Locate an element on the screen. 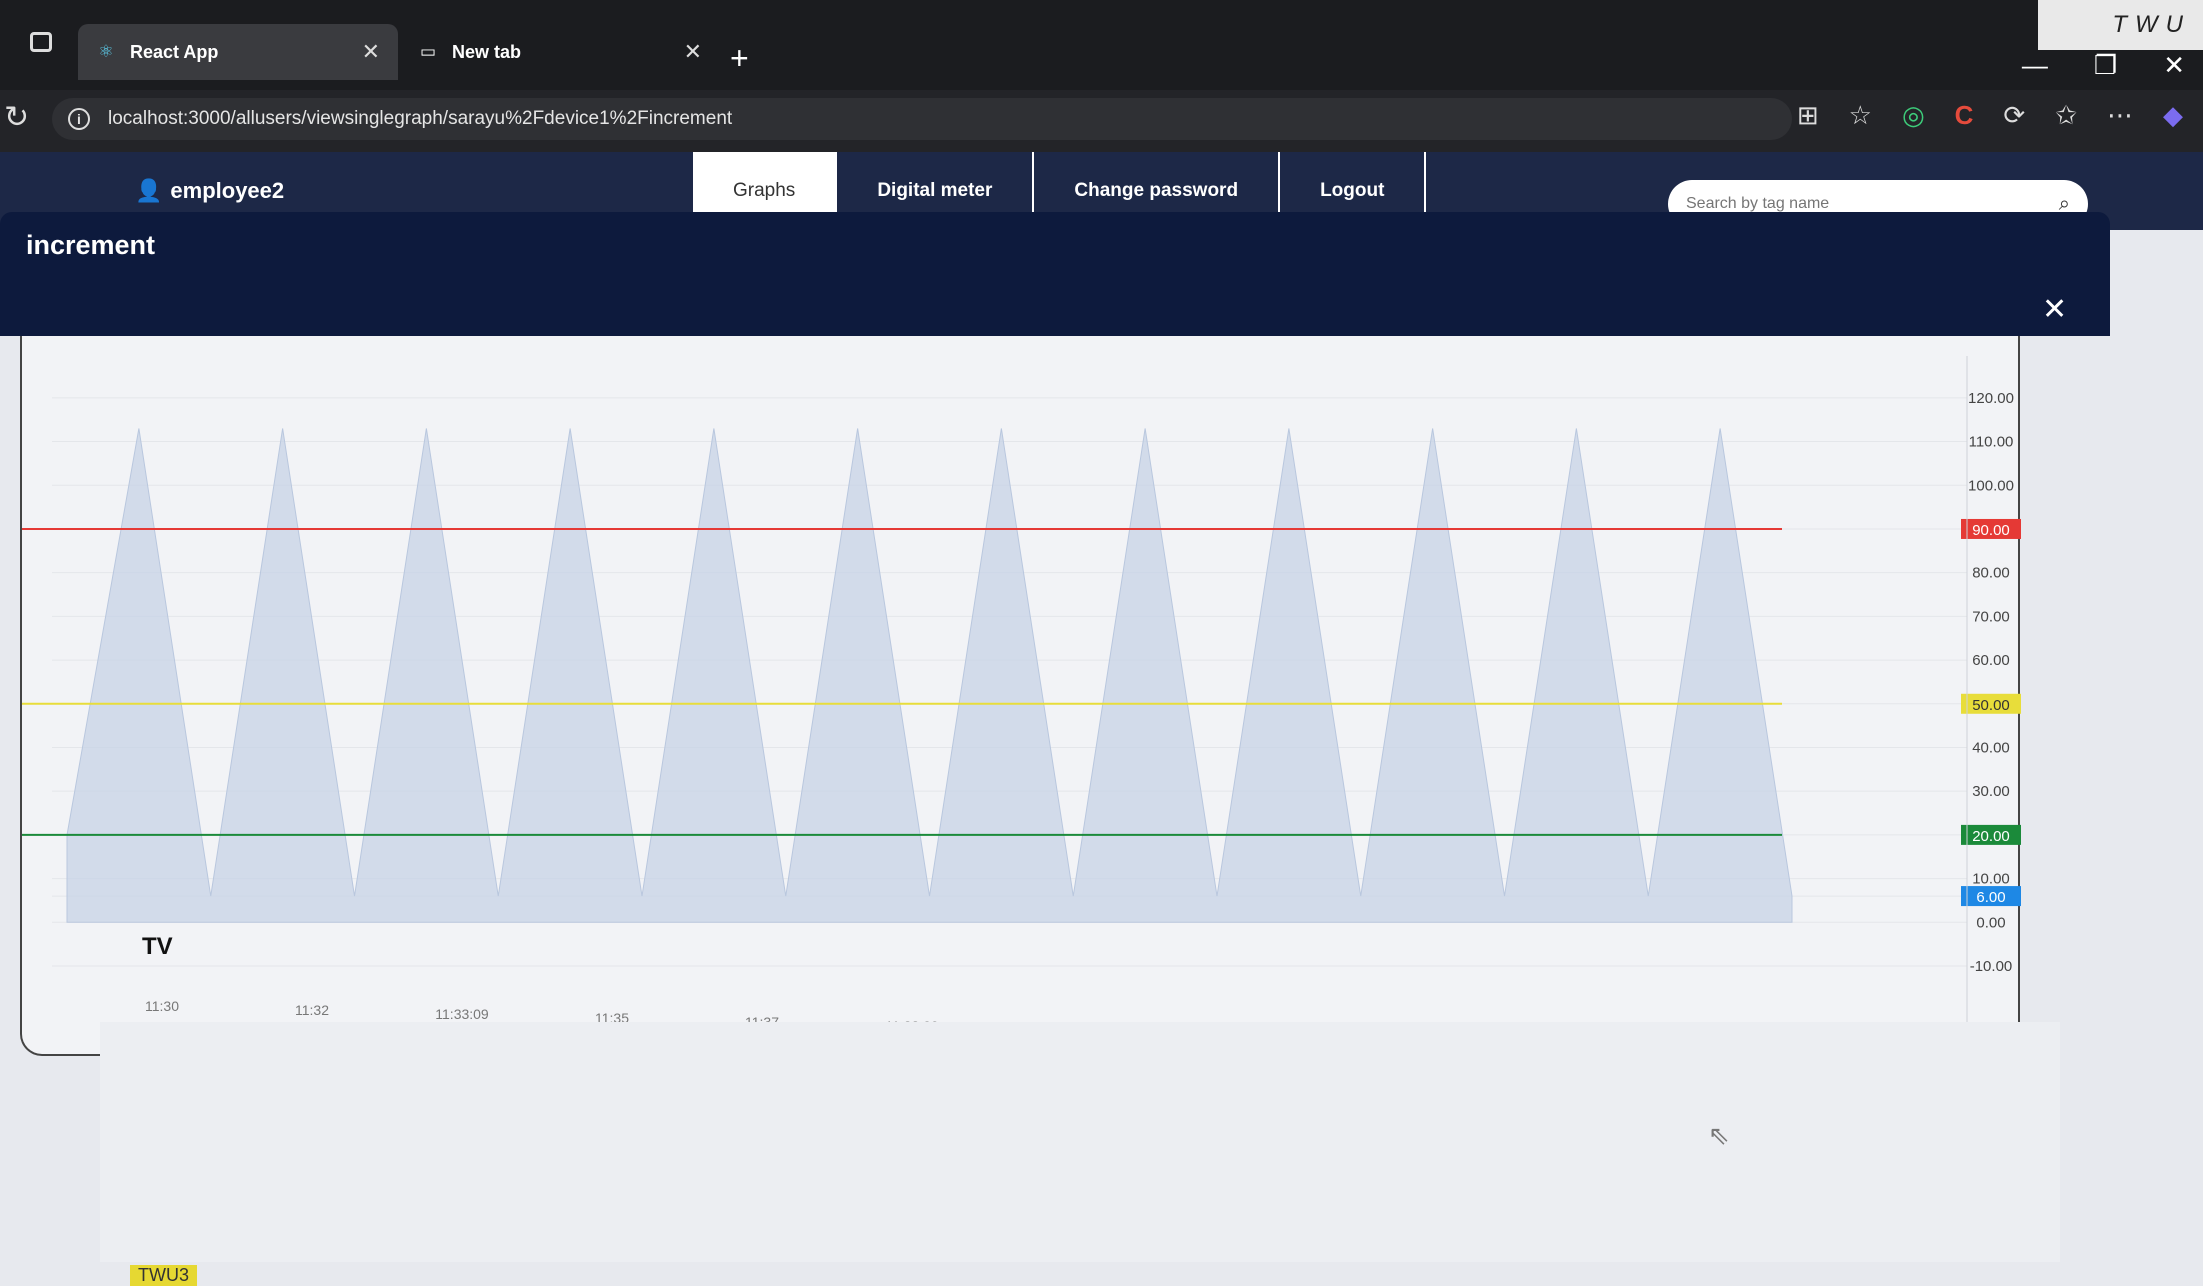 The image size is (2203, 1286). corner-logo-text: TWU is located at coordinates (2151, 24).